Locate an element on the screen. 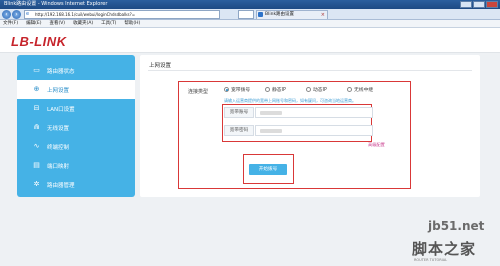  radio-dynamic-ip: 动态IP is located at coordinates (326, 89).